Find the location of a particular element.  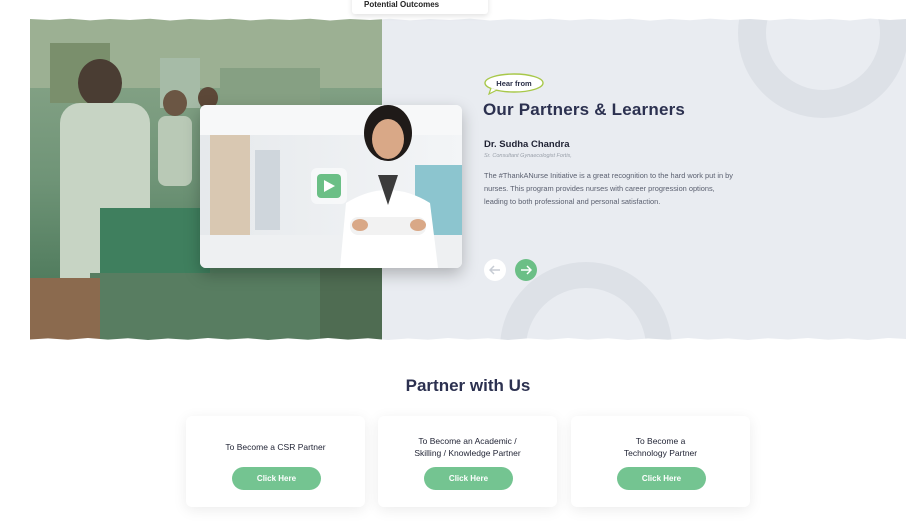

partner-card-label: To Become a Technology Partner is located at coordinates (660, 447).